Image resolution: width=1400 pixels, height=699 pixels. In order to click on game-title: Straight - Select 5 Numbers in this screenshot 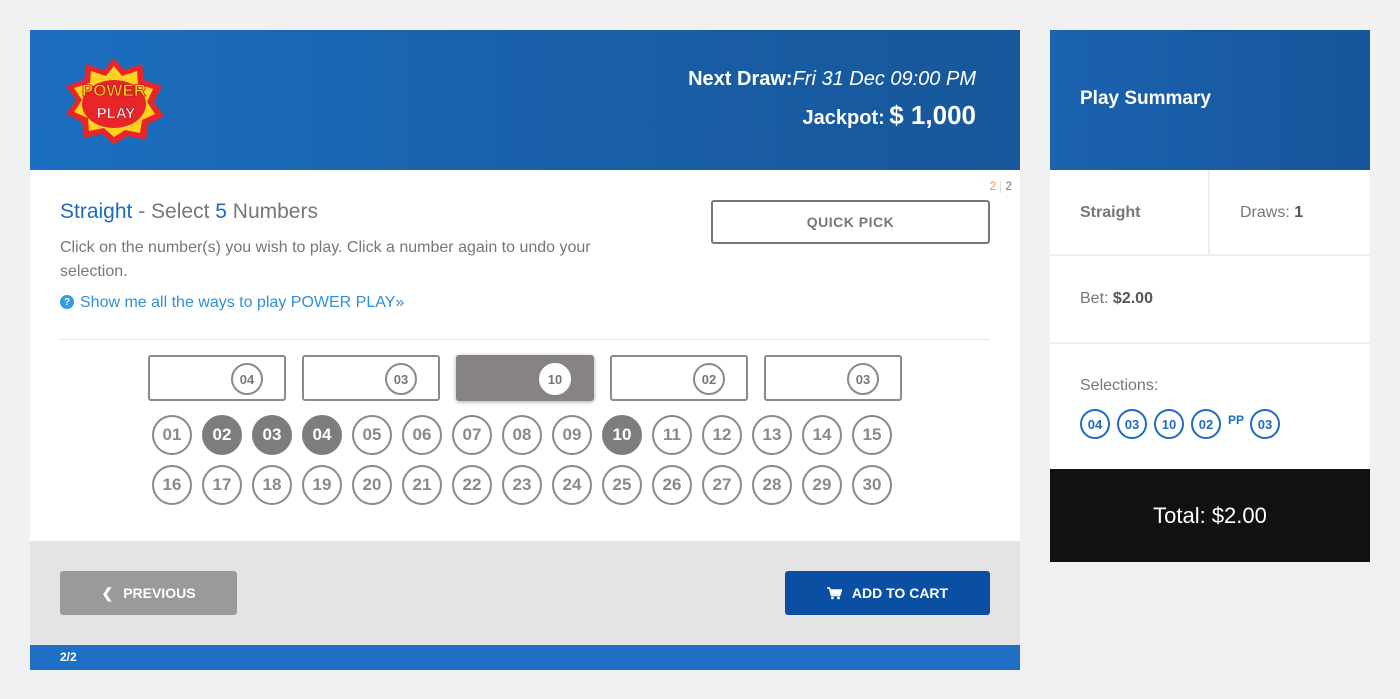, I will do `click(189, 212)`.